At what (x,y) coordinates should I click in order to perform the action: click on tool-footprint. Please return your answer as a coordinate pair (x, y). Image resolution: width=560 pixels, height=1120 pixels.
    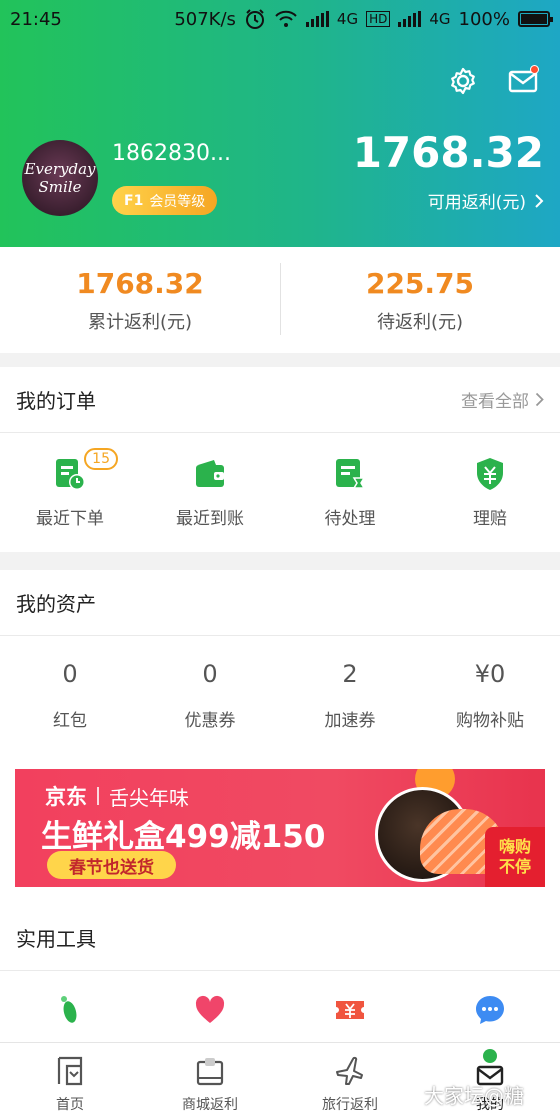
    Looking at the image, I should click on (70, 1010).